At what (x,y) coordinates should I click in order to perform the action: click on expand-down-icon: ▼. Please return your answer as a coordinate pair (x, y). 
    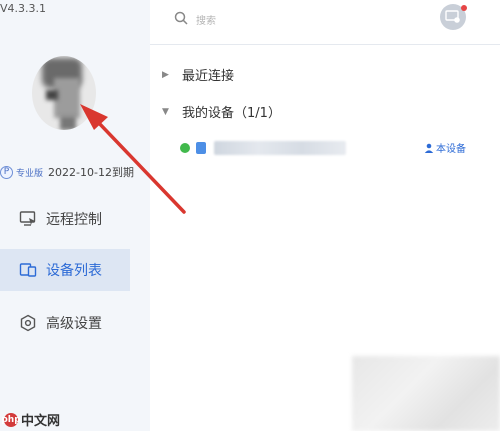
    Looking at the image, I should click on (165, 111).